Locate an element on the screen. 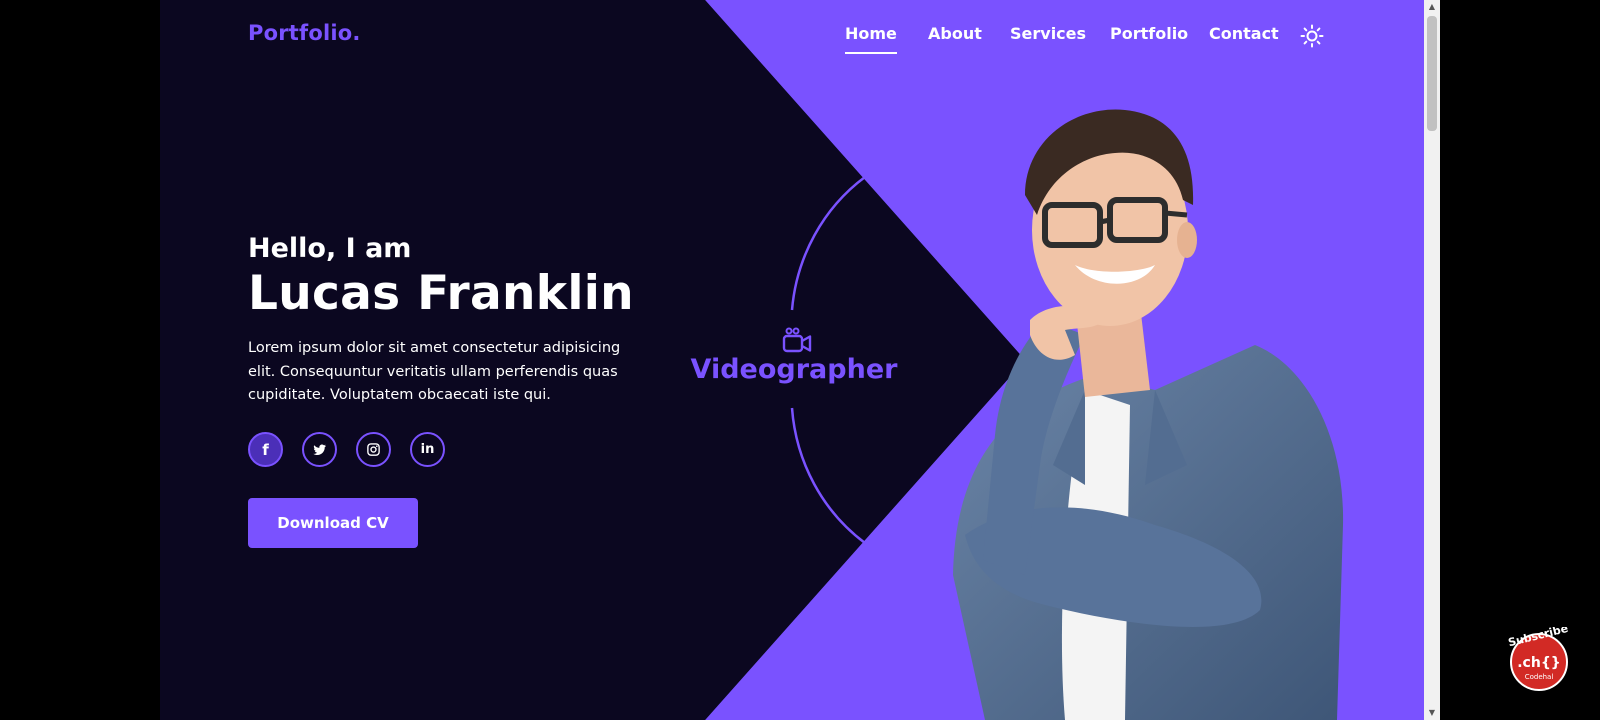 This screenshot has width=1600, height=720. instagram-link is located at coordinates (373, 449).